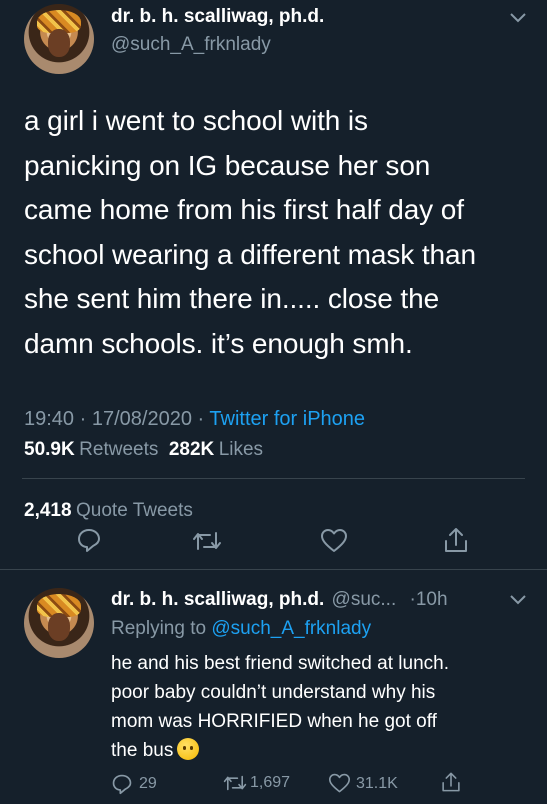 The width and height of the screenshot is (547, 804). Describe the element at coordinates (59, 623) in the screenshot. I see `reply-avatar` at that location.